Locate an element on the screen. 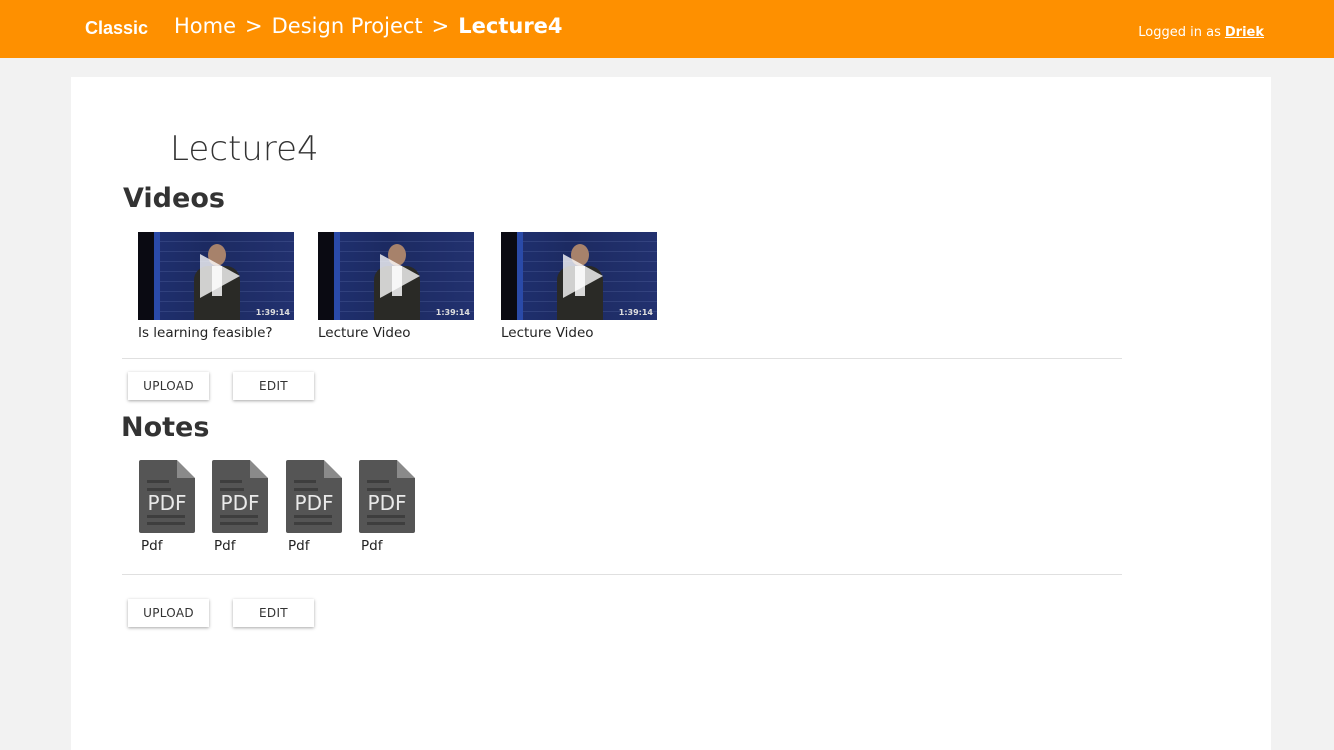 The height and width of the screenshot is (750, 1334). notes-edit-button: EDIT is located at coordinates (273, 613).